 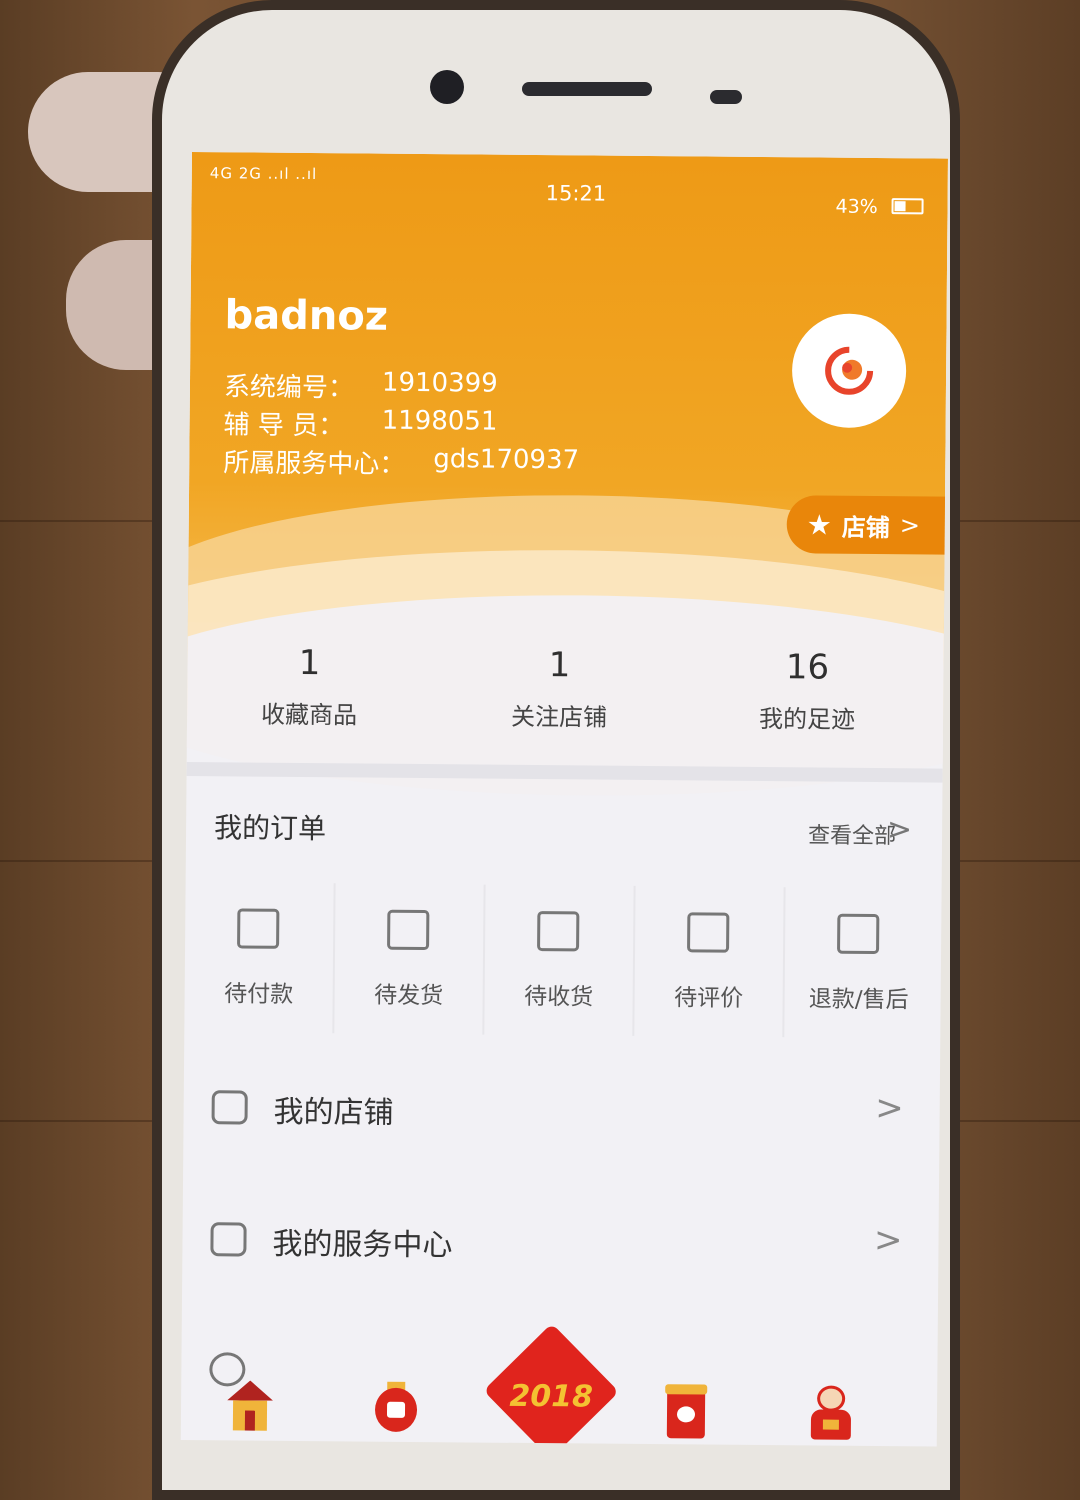 I want to click on order-label: 待评价, so click(x=709, y=998).